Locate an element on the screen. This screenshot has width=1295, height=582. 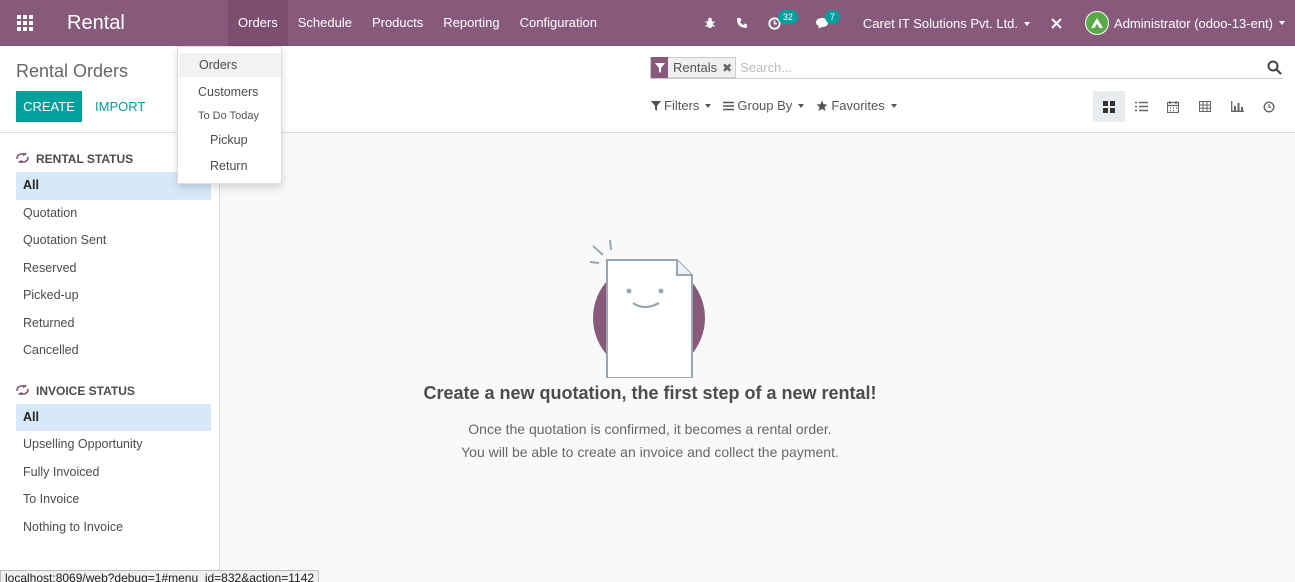
rental-status-reserved: Reserved is located at coordinates (113, 269).